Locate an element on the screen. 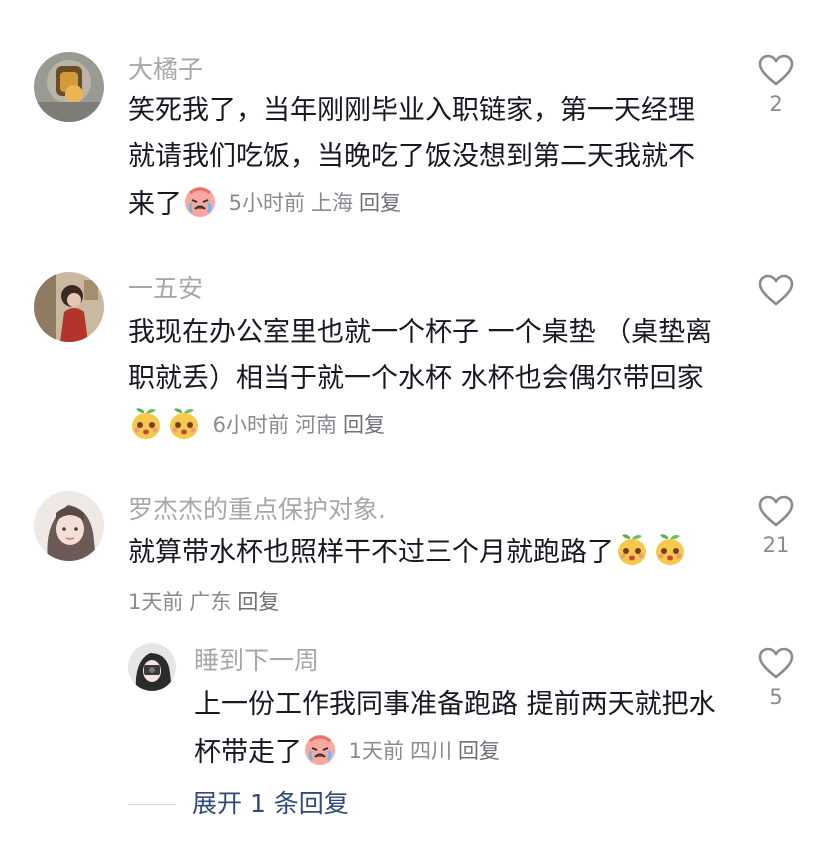 This screenshot has height=847, width=828. comment-meta: 5小时前 上海 回复 is located at coordinates (315, 203).